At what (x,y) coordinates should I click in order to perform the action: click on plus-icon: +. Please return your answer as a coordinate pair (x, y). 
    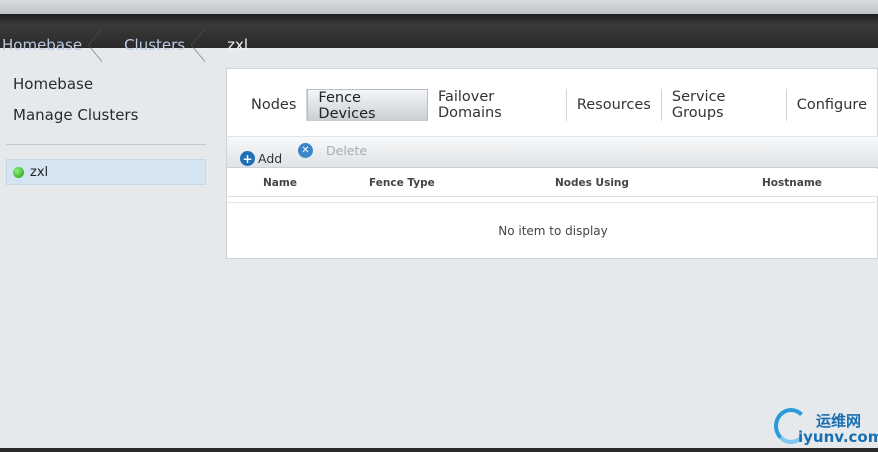
    Looking at the image, I should click on (247, 158).